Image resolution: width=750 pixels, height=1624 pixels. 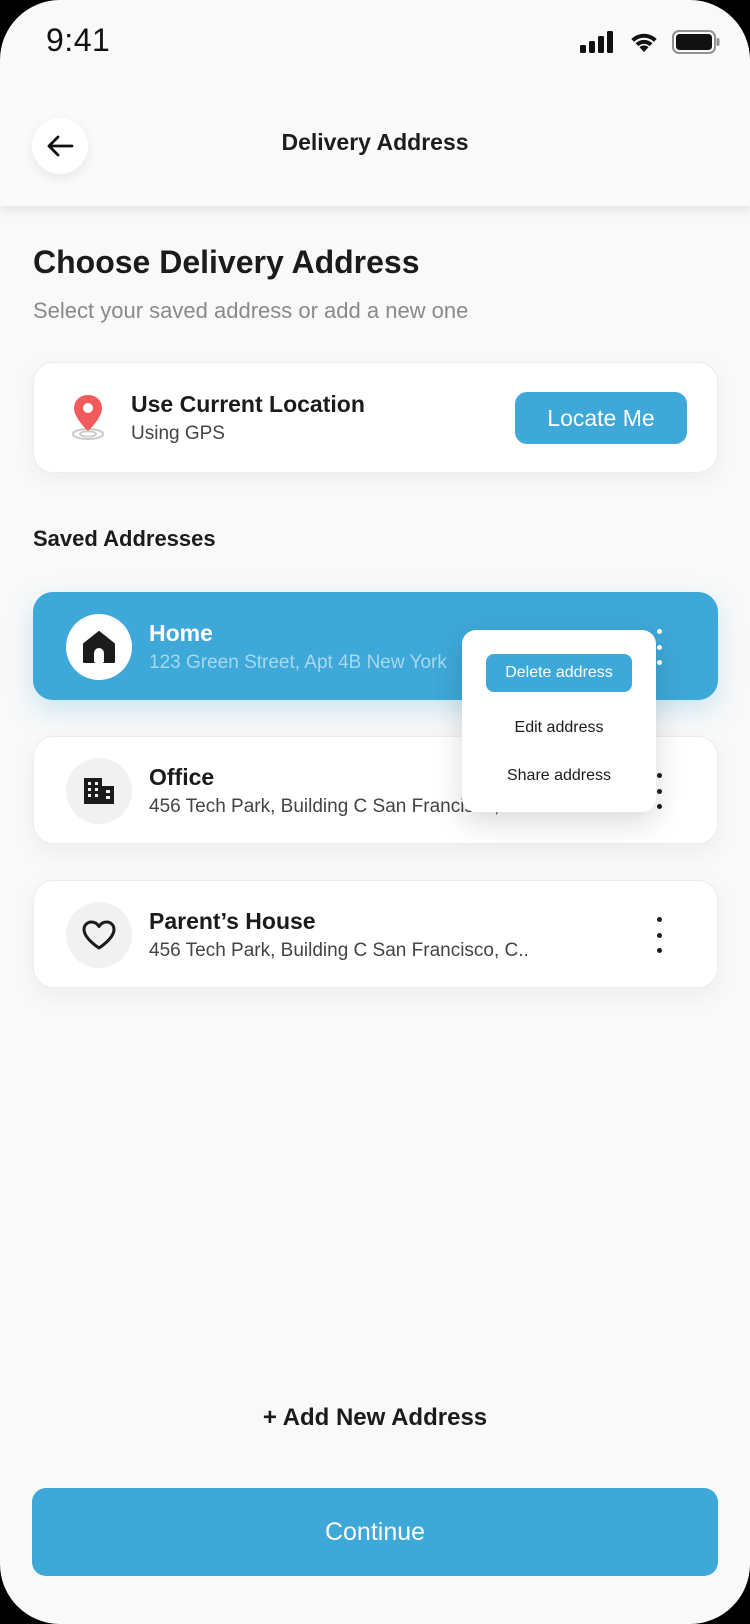 What do you see at coordinates (559, 673) in the screenshot?
I see `menu-item-delete-address: Delete address` at bounding box center [559, 673].